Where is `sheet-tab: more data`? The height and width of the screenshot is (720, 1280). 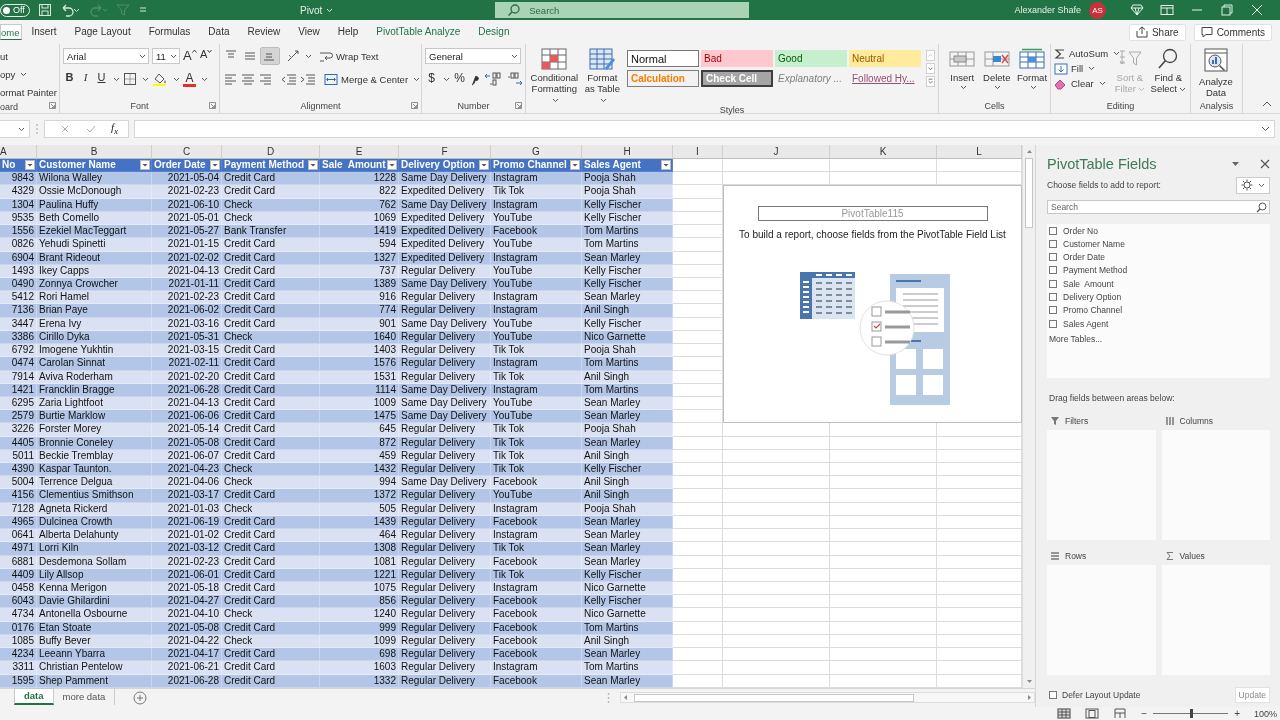
sheet-tab: more data is located at coordinates (84, 696).